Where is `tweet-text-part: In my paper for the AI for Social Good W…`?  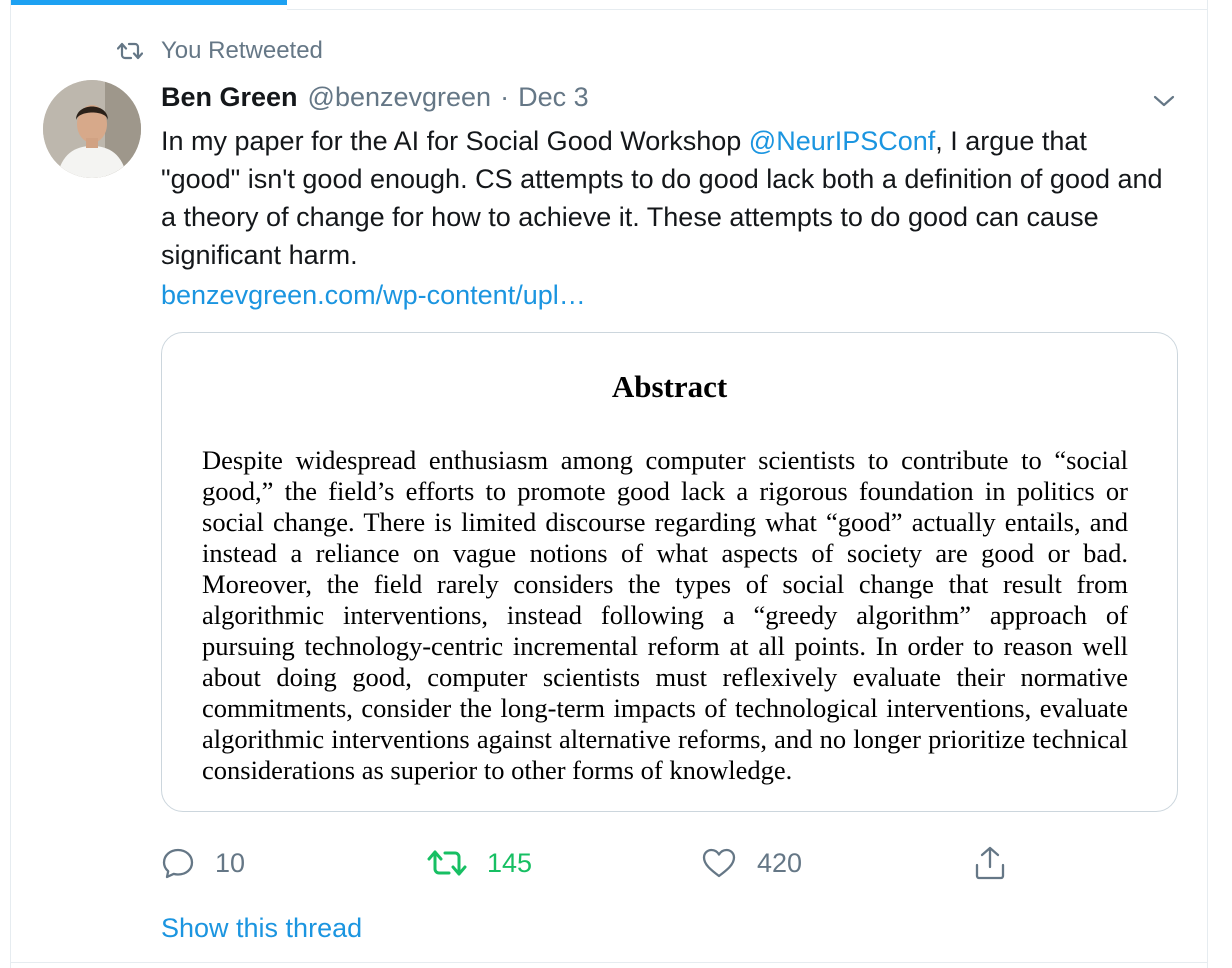 tweet-text-part: In my paper for the AI for Social Good W… is located at coordinates (455, 141).